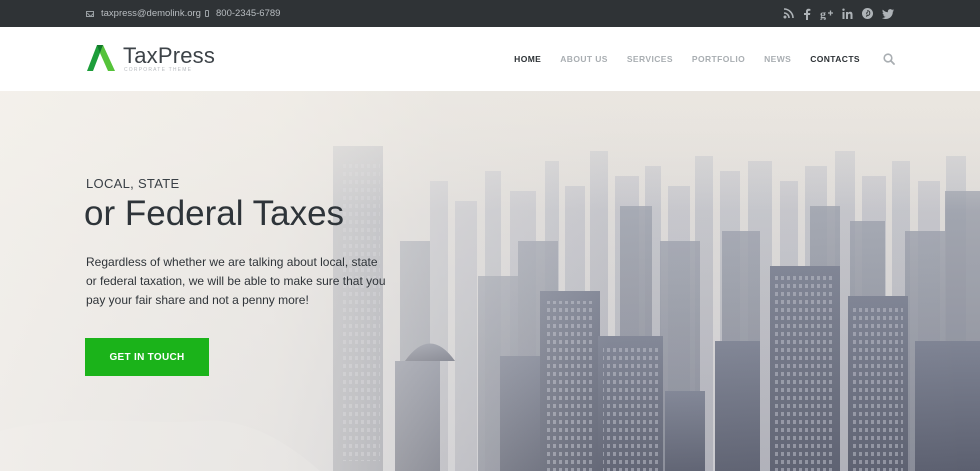 Image resolution: width=980 pixels, height=471 pixels. What do you see at coordinates (90, 13) in the screenshot?
I see `envelope-icon` at bounding box center [90, 13].